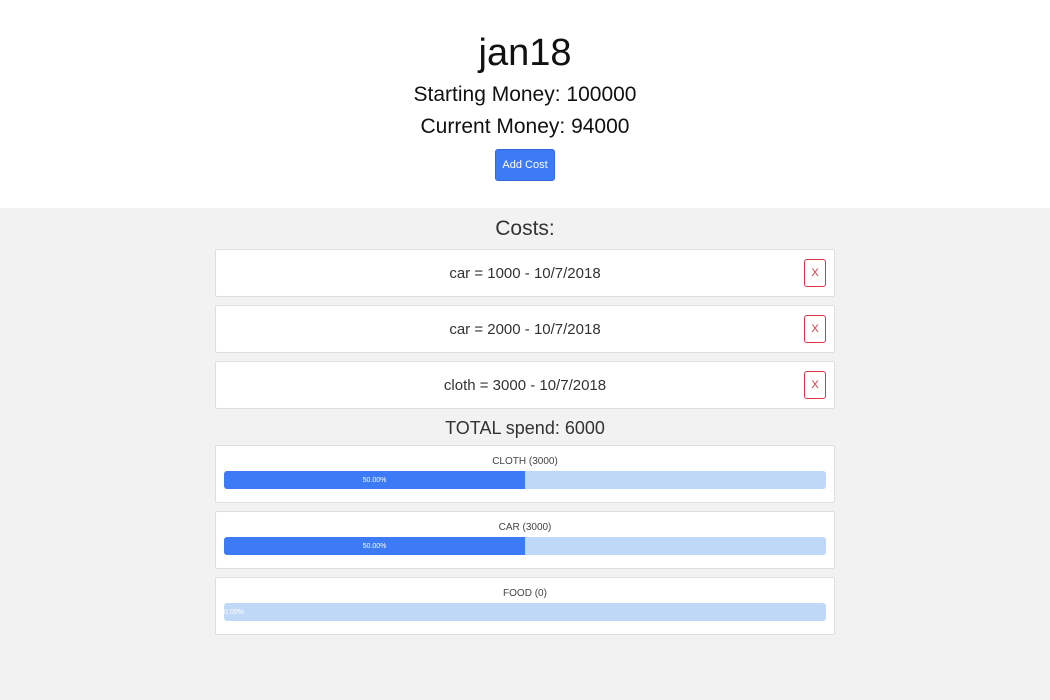 The width and height of the screenshot is (1050, 700). I want to click on cost-item: car = 1000 - 10/7/2018 X, so click(525, 273).